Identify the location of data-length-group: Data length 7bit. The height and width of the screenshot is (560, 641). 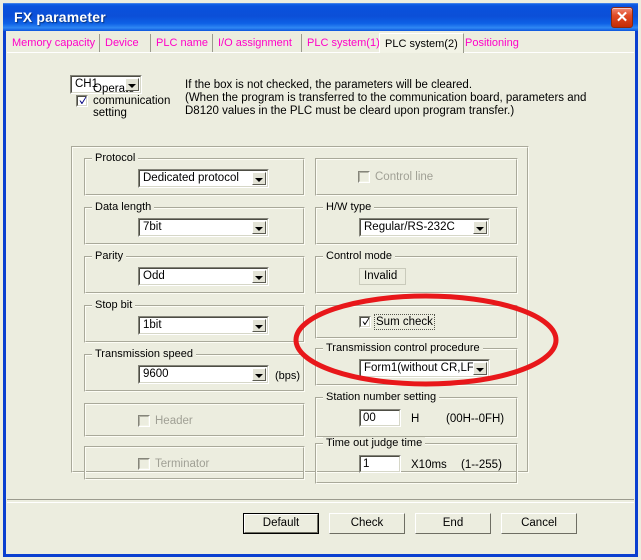
(194, 223).